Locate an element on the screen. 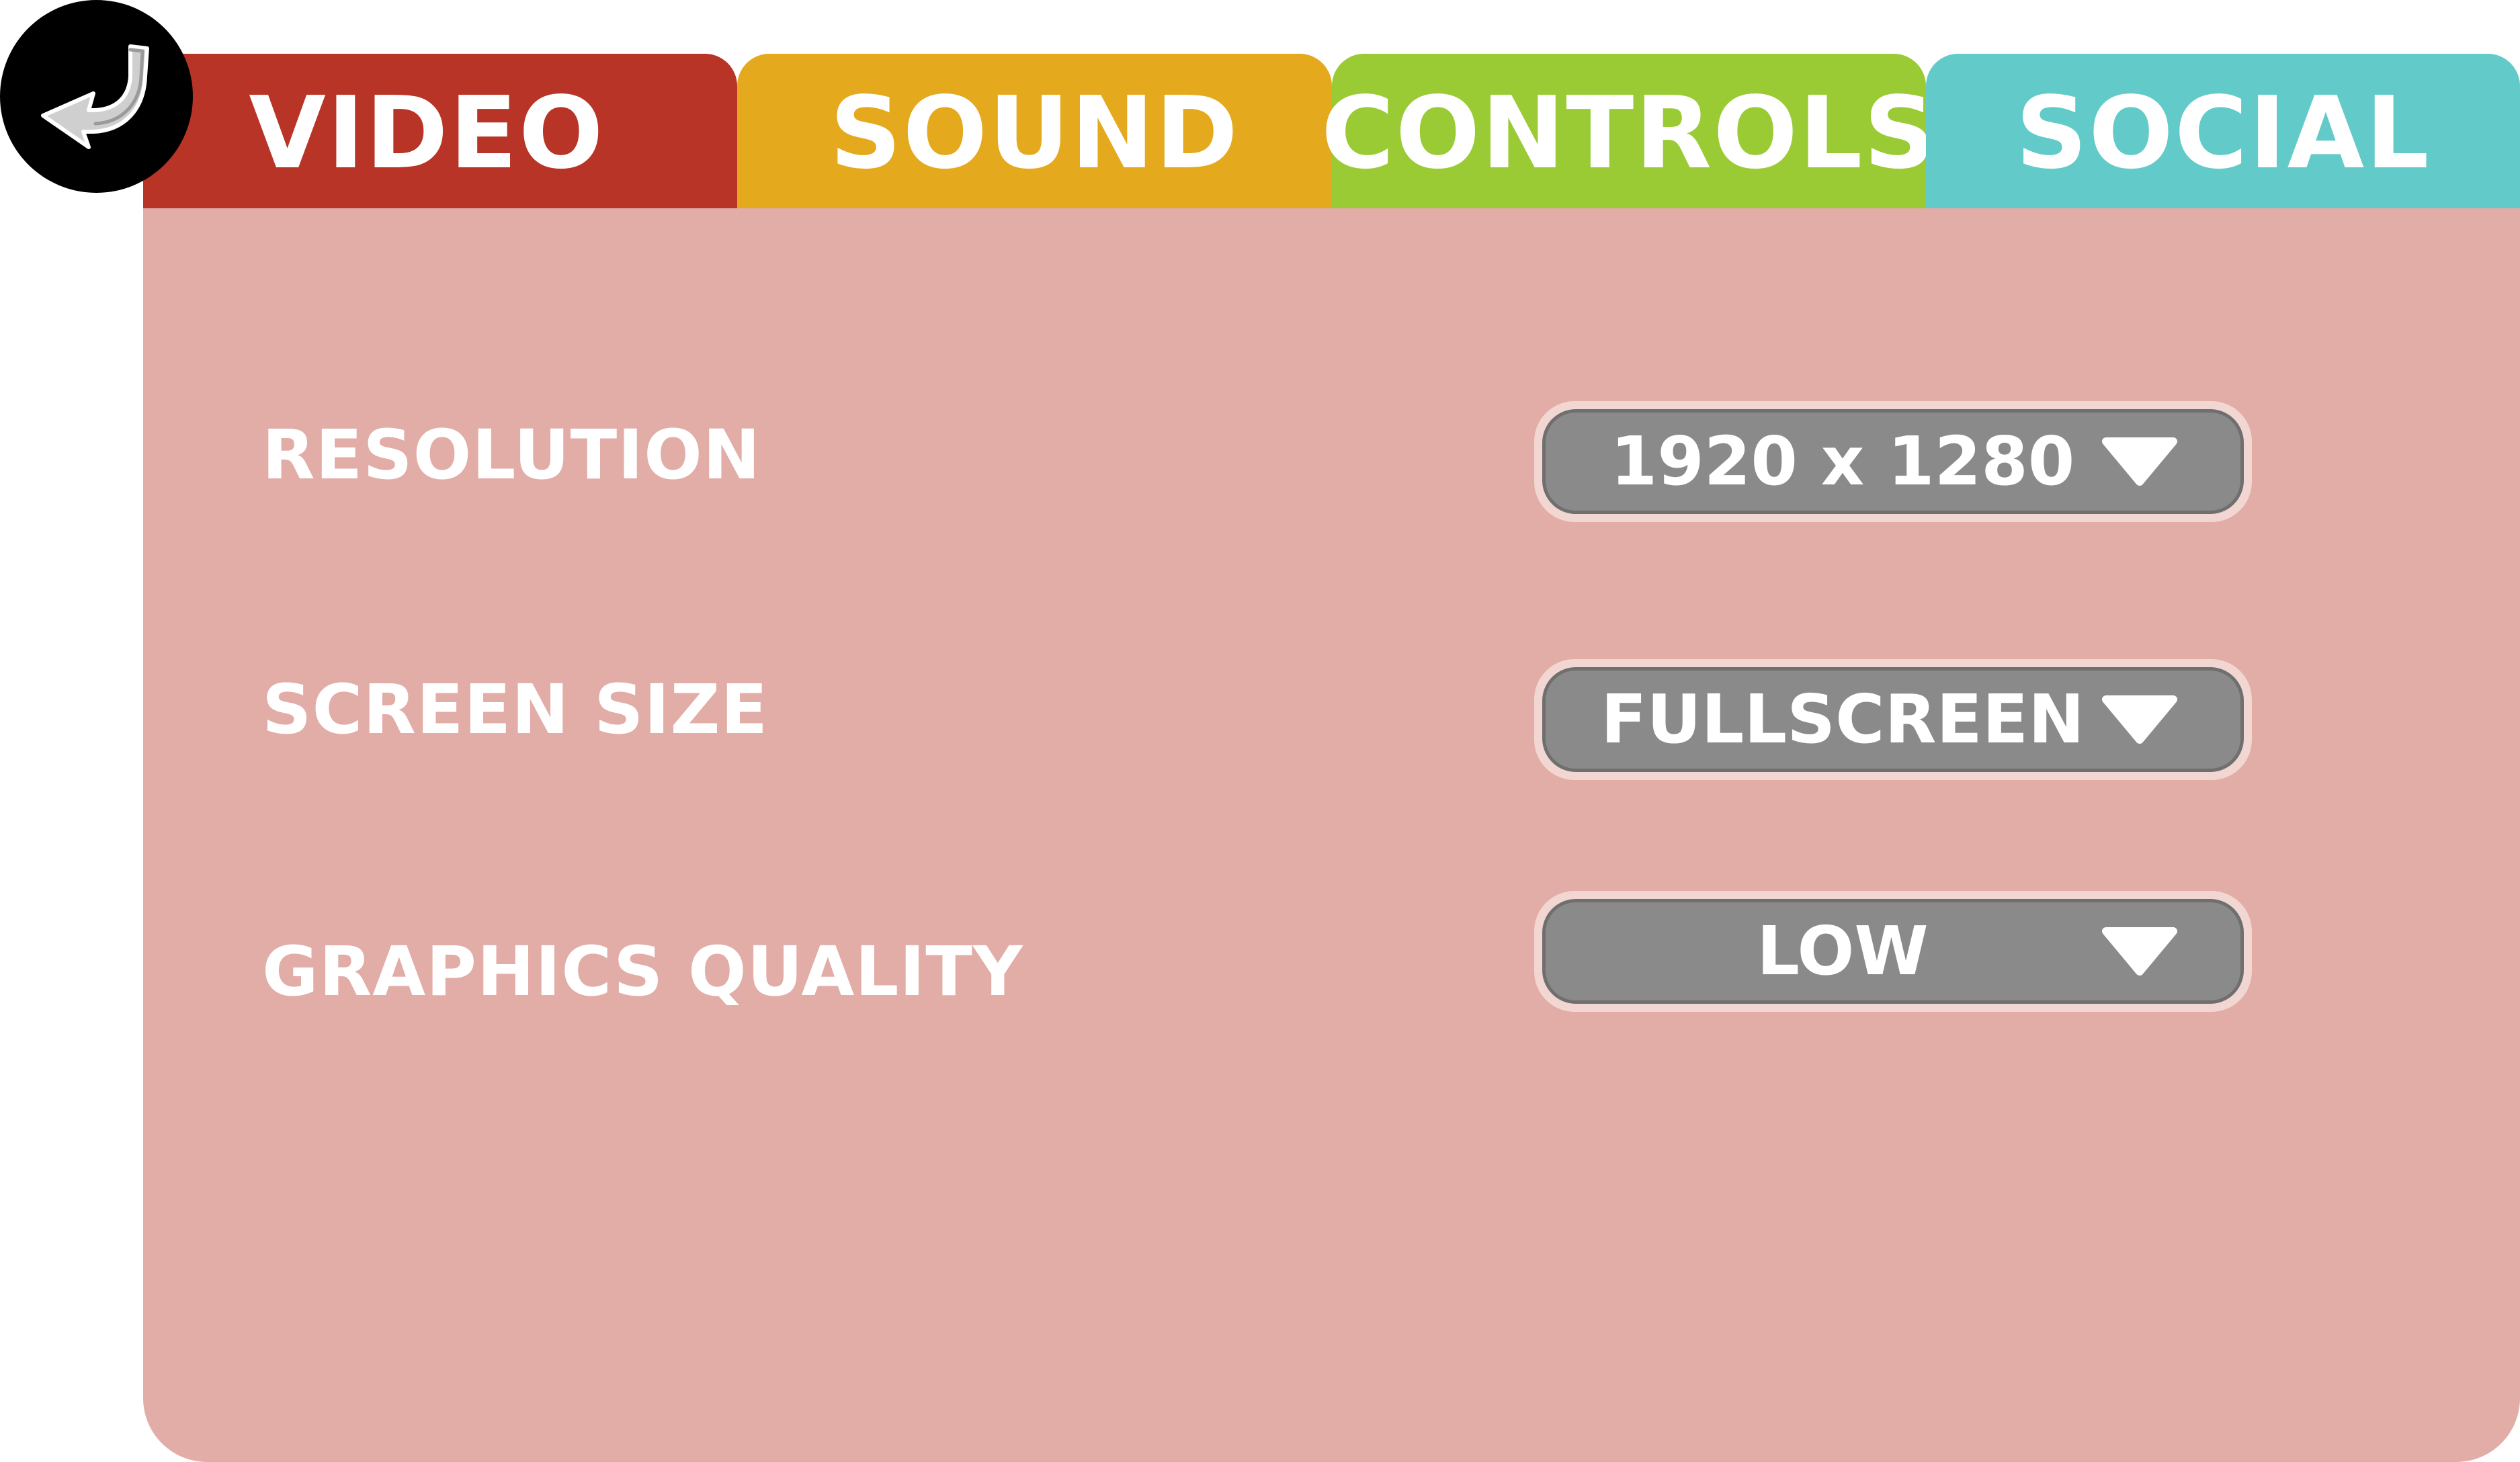  tab-social-label: SOCIAL is located at coordinates (2223, 133).